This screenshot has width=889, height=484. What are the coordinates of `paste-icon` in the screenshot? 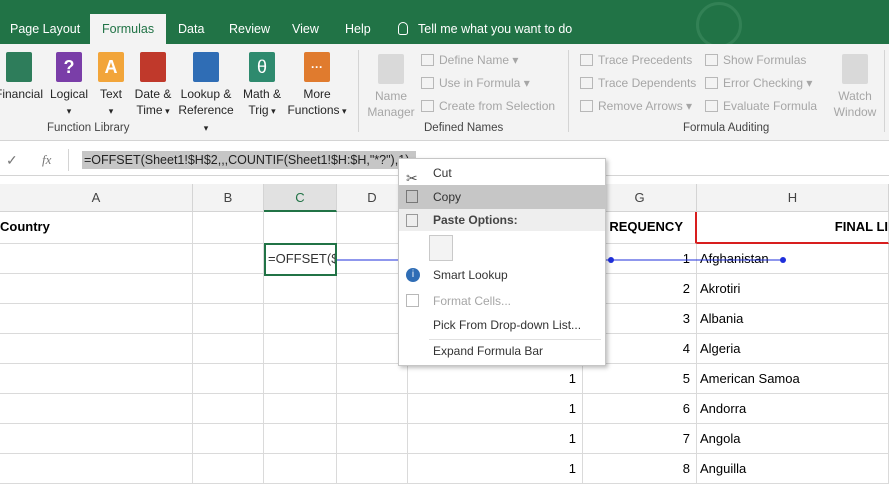 It's located at (412, 220).